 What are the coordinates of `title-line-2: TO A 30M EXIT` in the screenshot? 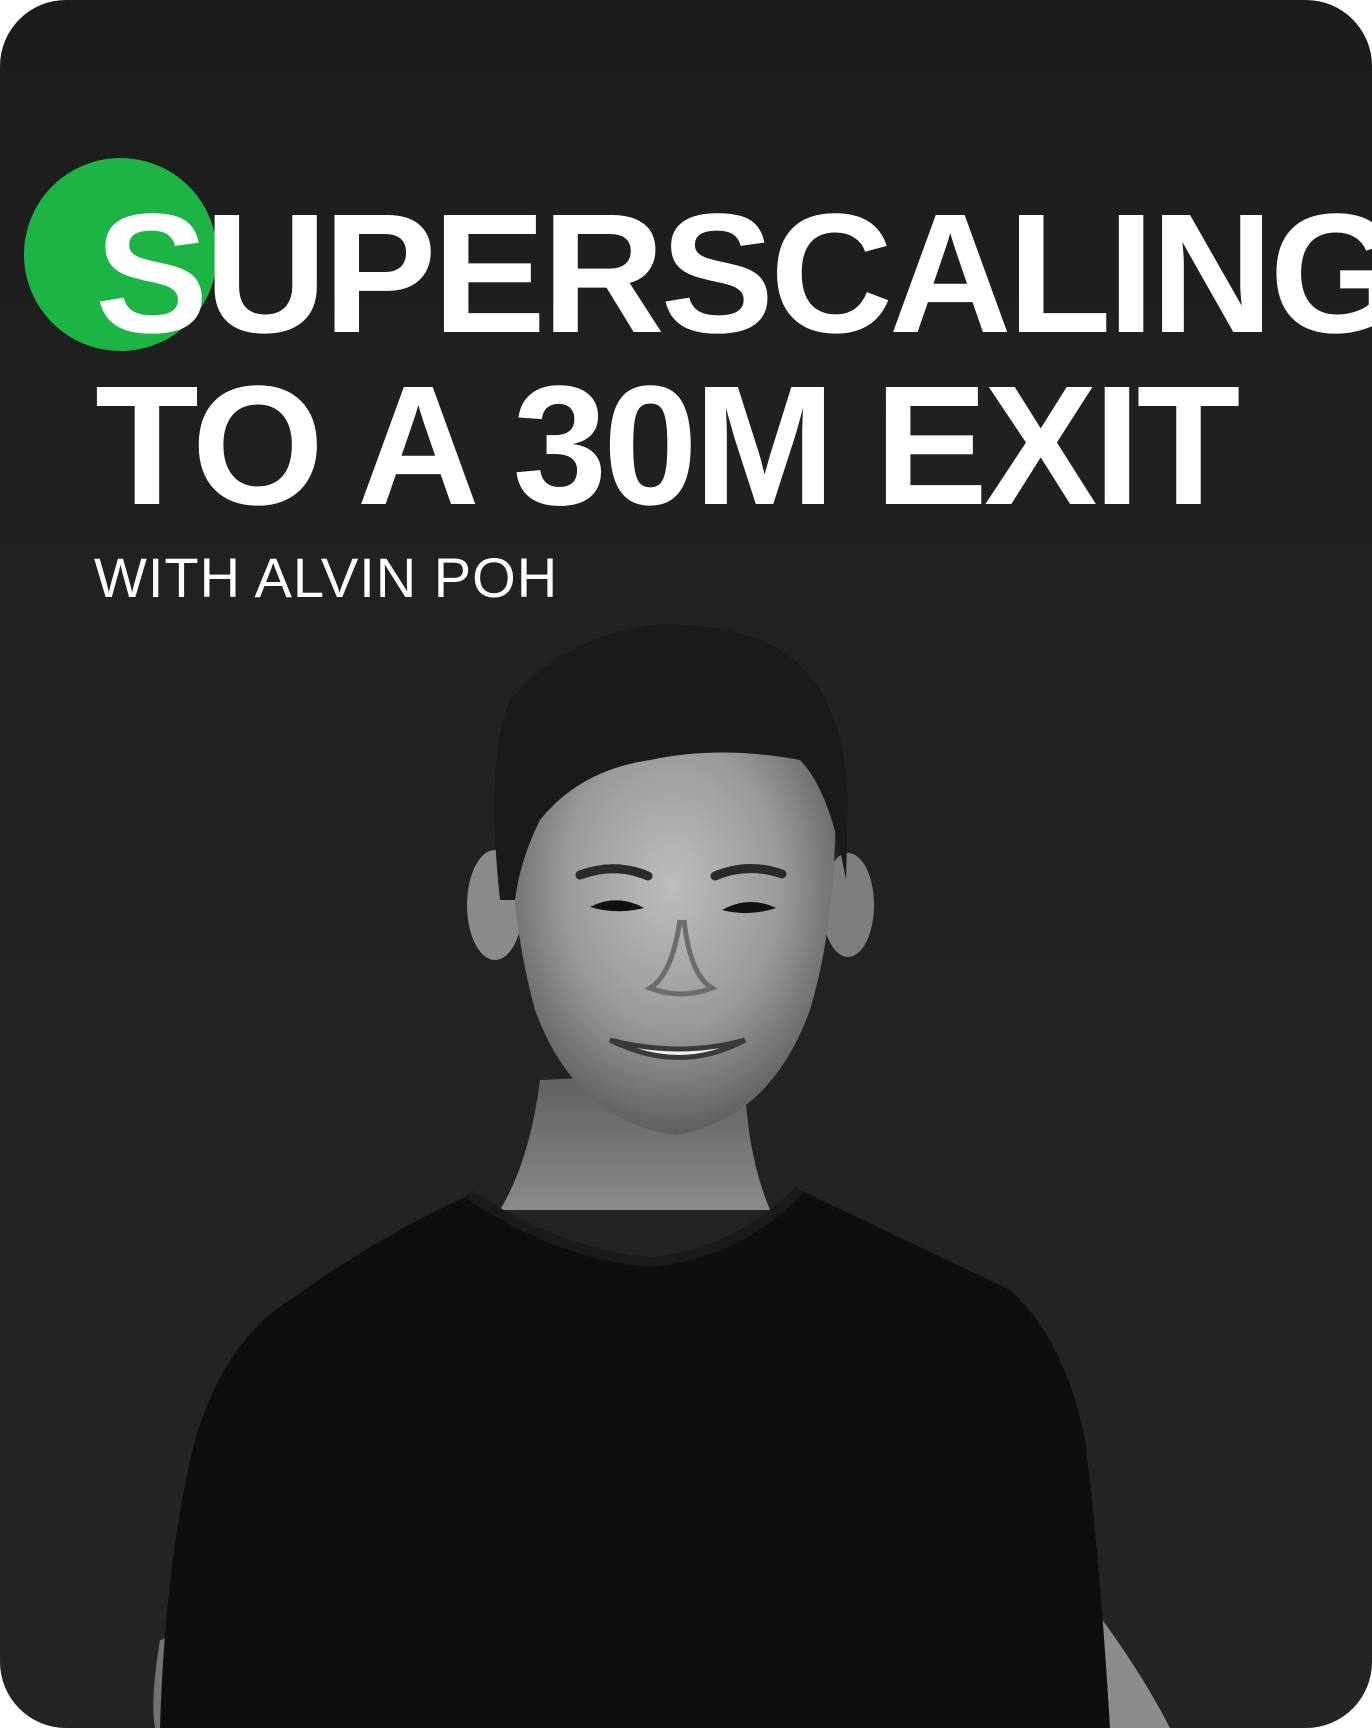 It's located at (667, 446).